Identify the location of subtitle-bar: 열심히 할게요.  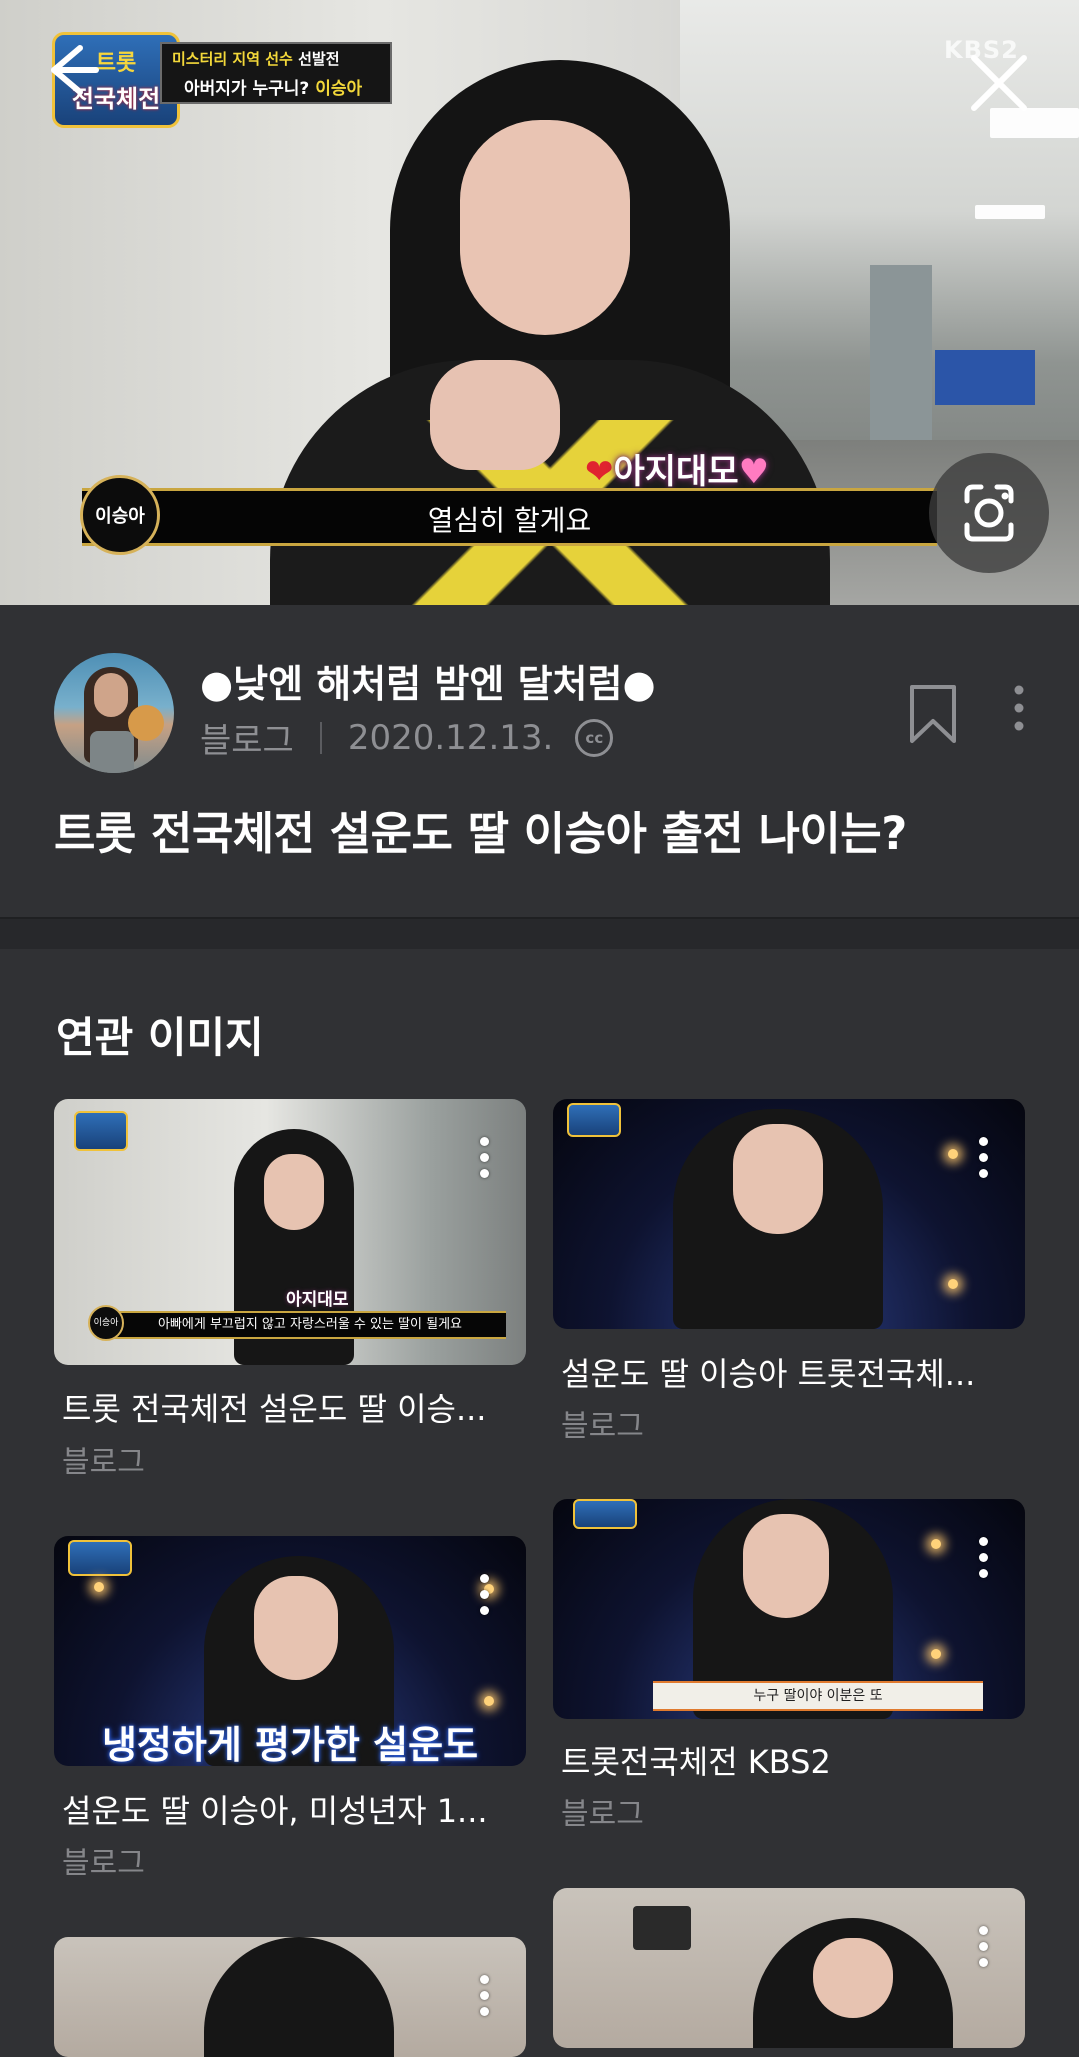
(509, 517).